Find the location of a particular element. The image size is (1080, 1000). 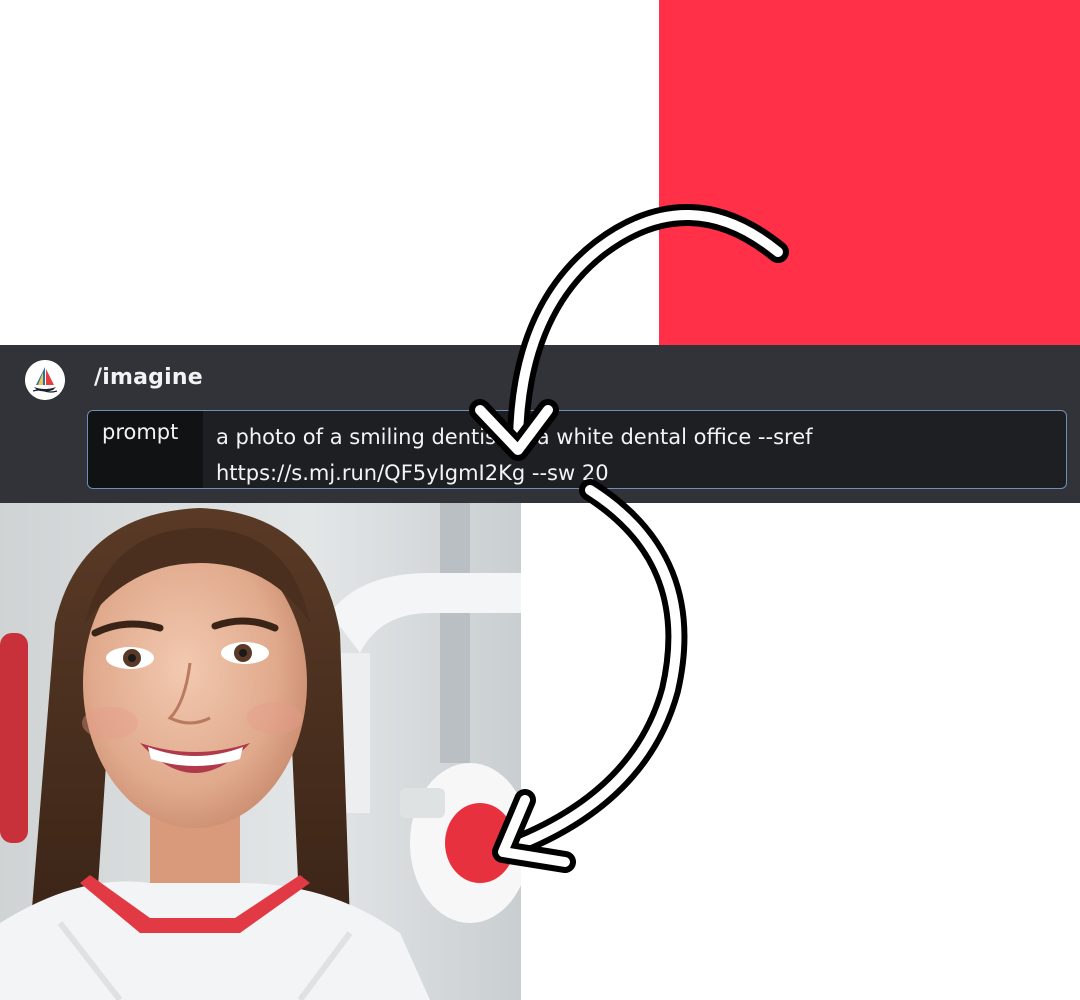

prompt-text-line-2: https://s.mj.run/QF5yIgmI2Kg --sw 20 is located at coordinates (412, 473).